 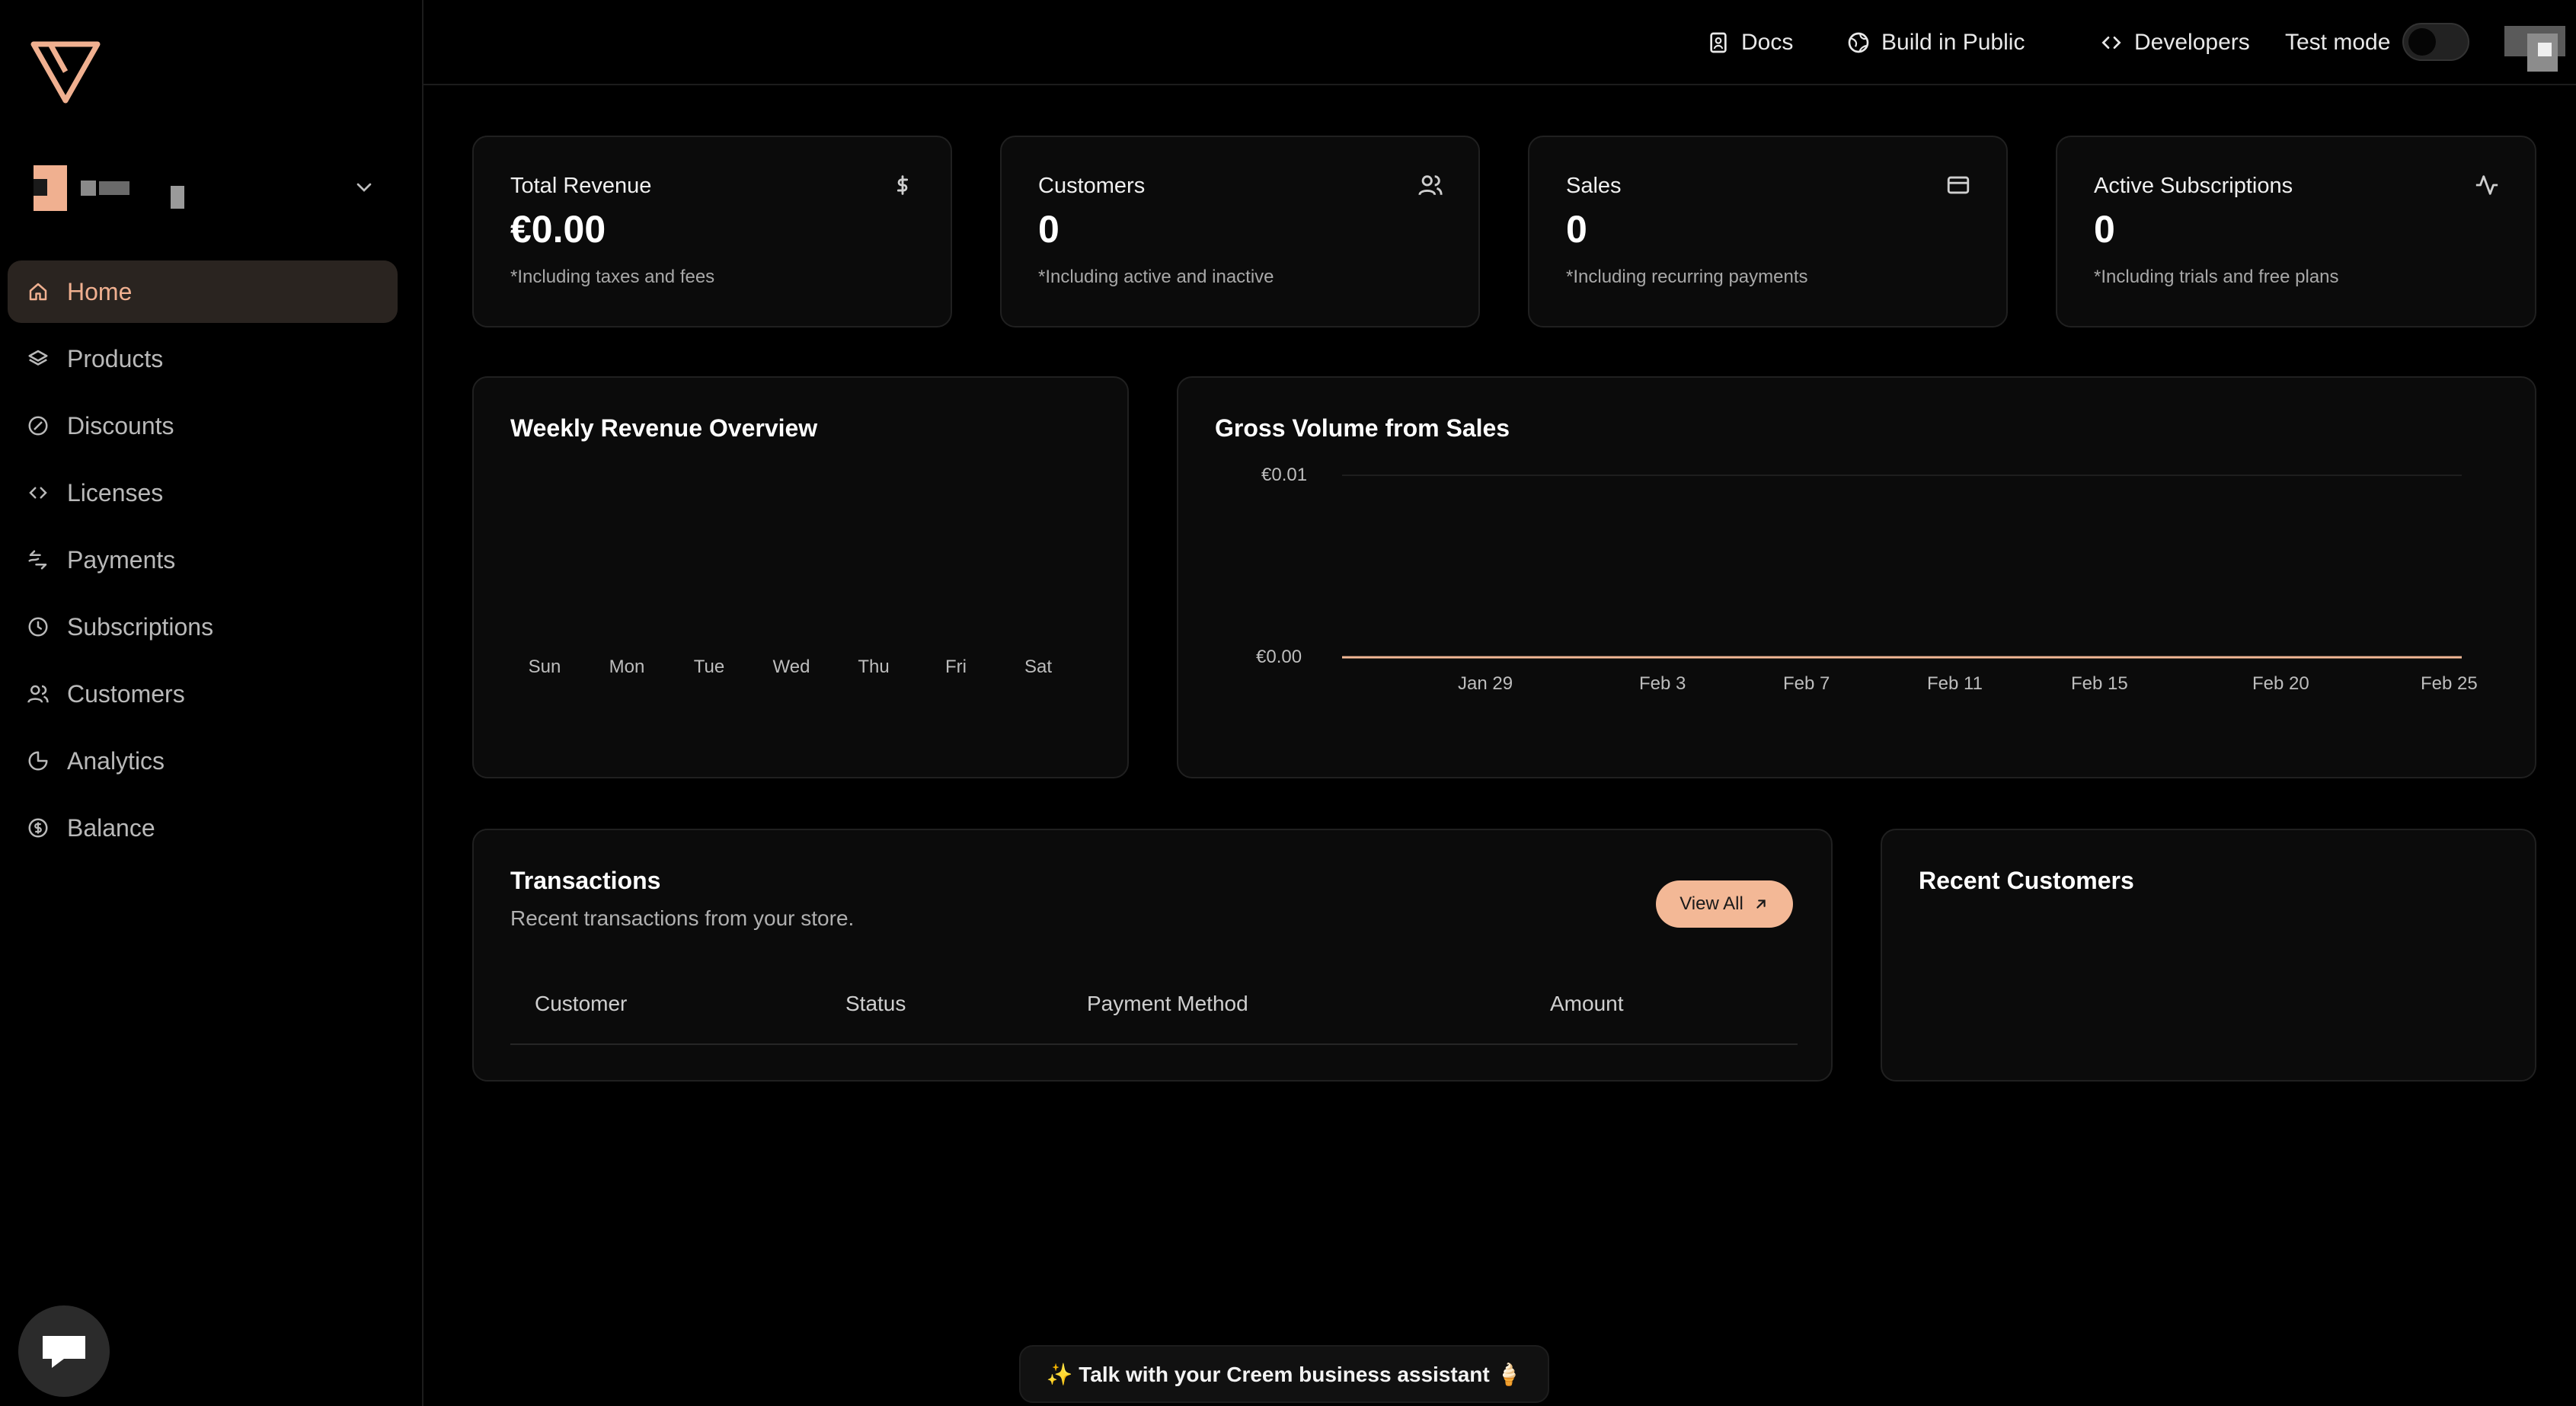 What do you see at coordinates (38, 426) in the screenshot?
I see `discount-icon` at bounding box center [38, 426].